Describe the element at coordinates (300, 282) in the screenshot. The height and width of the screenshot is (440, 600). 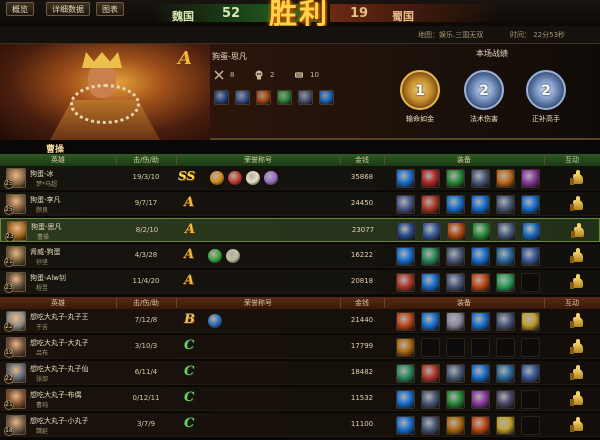
I see `player-row: 23 狗蛋-Alw钊 程昱 11/4/20 A 20818` at that location.